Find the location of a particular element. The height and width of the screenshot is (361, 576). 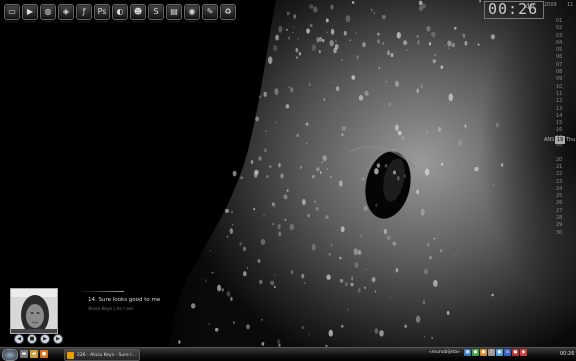

calendar-day: 22 is located at coordinates (563, 174).